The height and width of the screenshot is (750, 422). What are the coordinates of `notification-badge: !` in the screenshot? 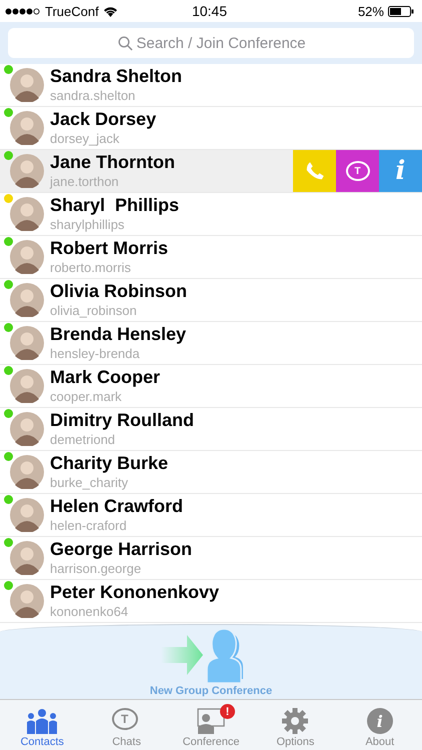 It's located at (228, 711).